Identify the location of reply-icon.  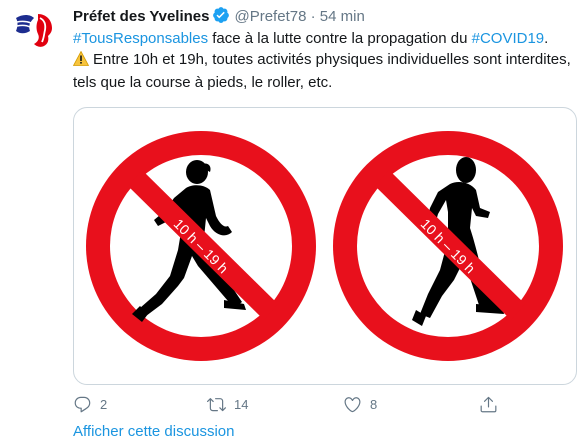
(82, 404).